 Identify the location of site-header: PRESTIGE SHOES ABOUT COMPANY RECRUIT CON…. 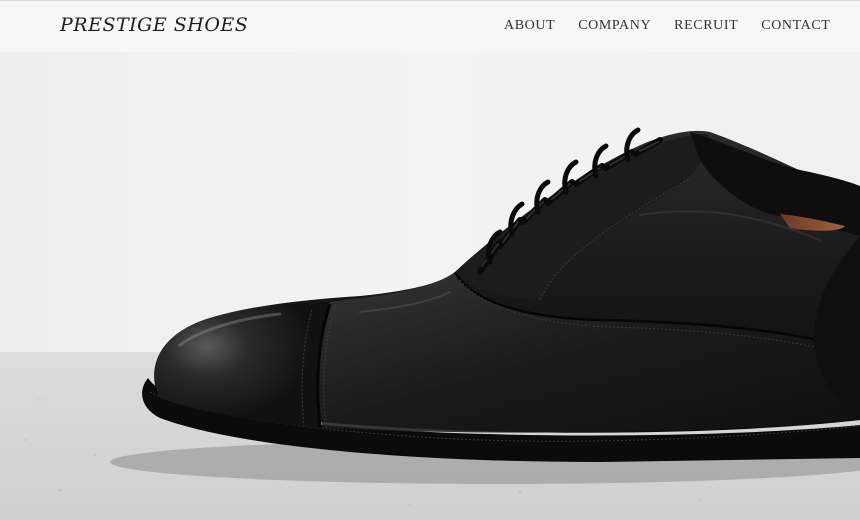
(430, 26).